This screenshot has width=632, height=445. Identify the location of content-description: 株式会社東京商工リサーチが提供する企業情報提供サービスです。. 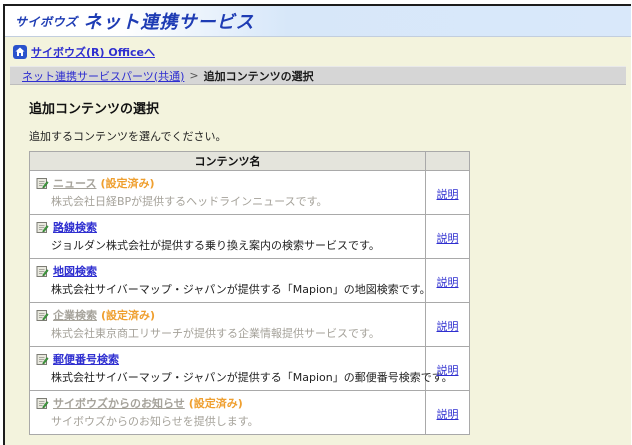
(215, 333).